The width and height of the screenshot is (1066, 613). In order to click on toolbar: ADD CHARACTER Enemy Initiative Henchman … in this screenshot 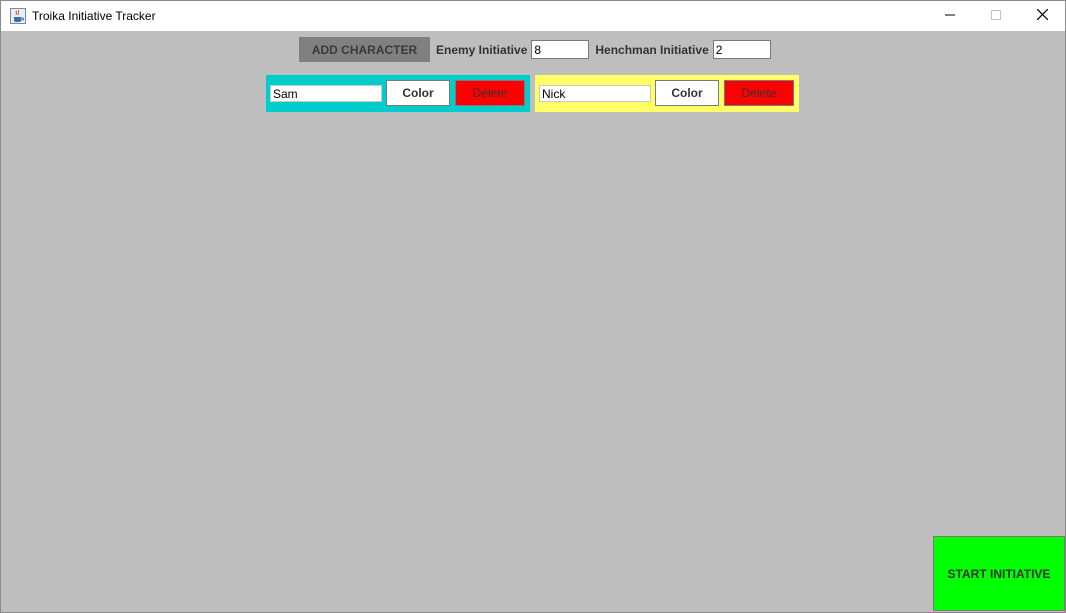, I will do `click(535, 49)`.